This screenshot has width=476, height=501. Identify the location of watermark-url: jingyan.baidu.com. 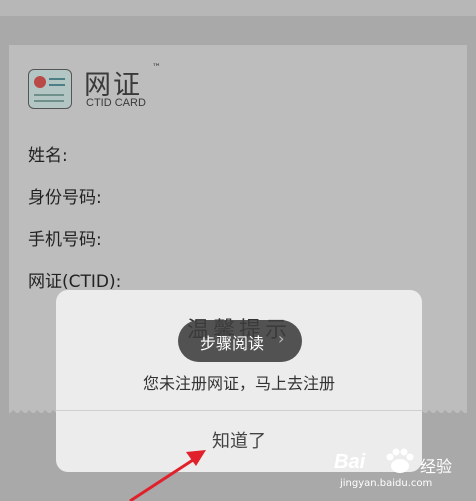
(386, 483).